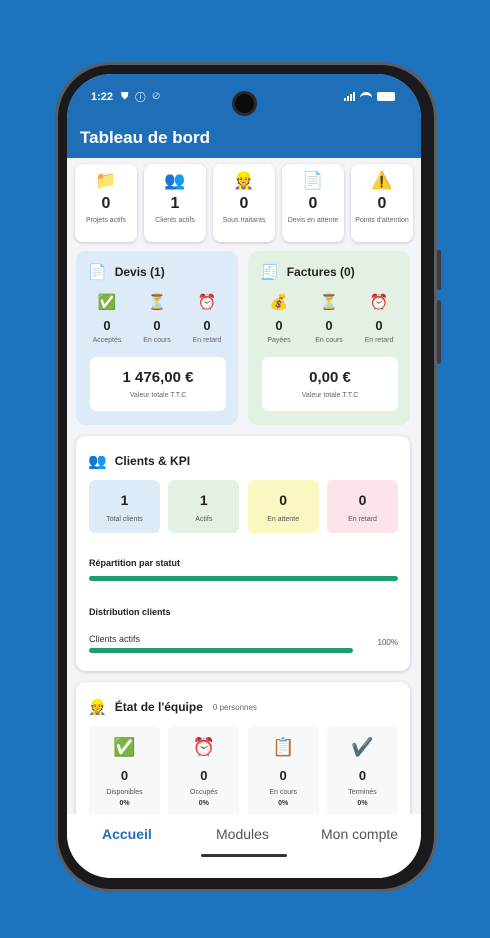 Image resolution: width=490 pixels, height=938 pixels. What do you see at coordinates (386, 96) in the screenshot?
I see `battery-icon` at bounding box center [386, 96].